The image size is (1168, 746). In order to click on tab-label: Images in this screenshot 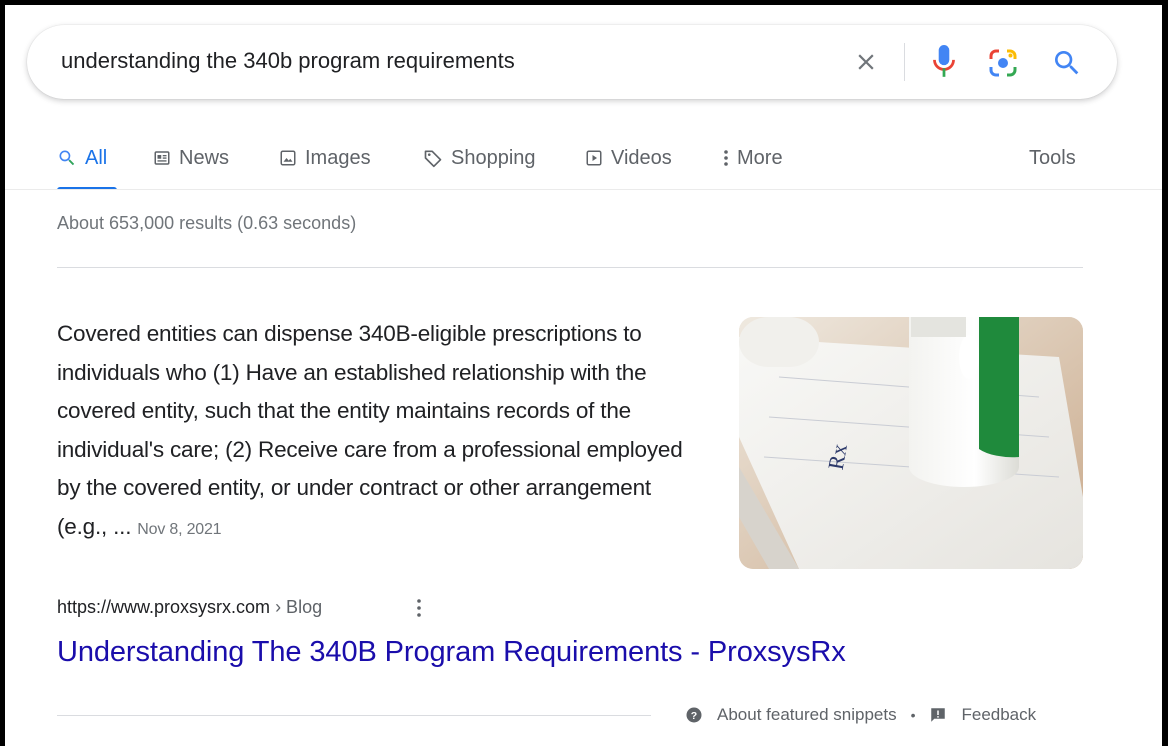, I will do `click(338, 157)`.